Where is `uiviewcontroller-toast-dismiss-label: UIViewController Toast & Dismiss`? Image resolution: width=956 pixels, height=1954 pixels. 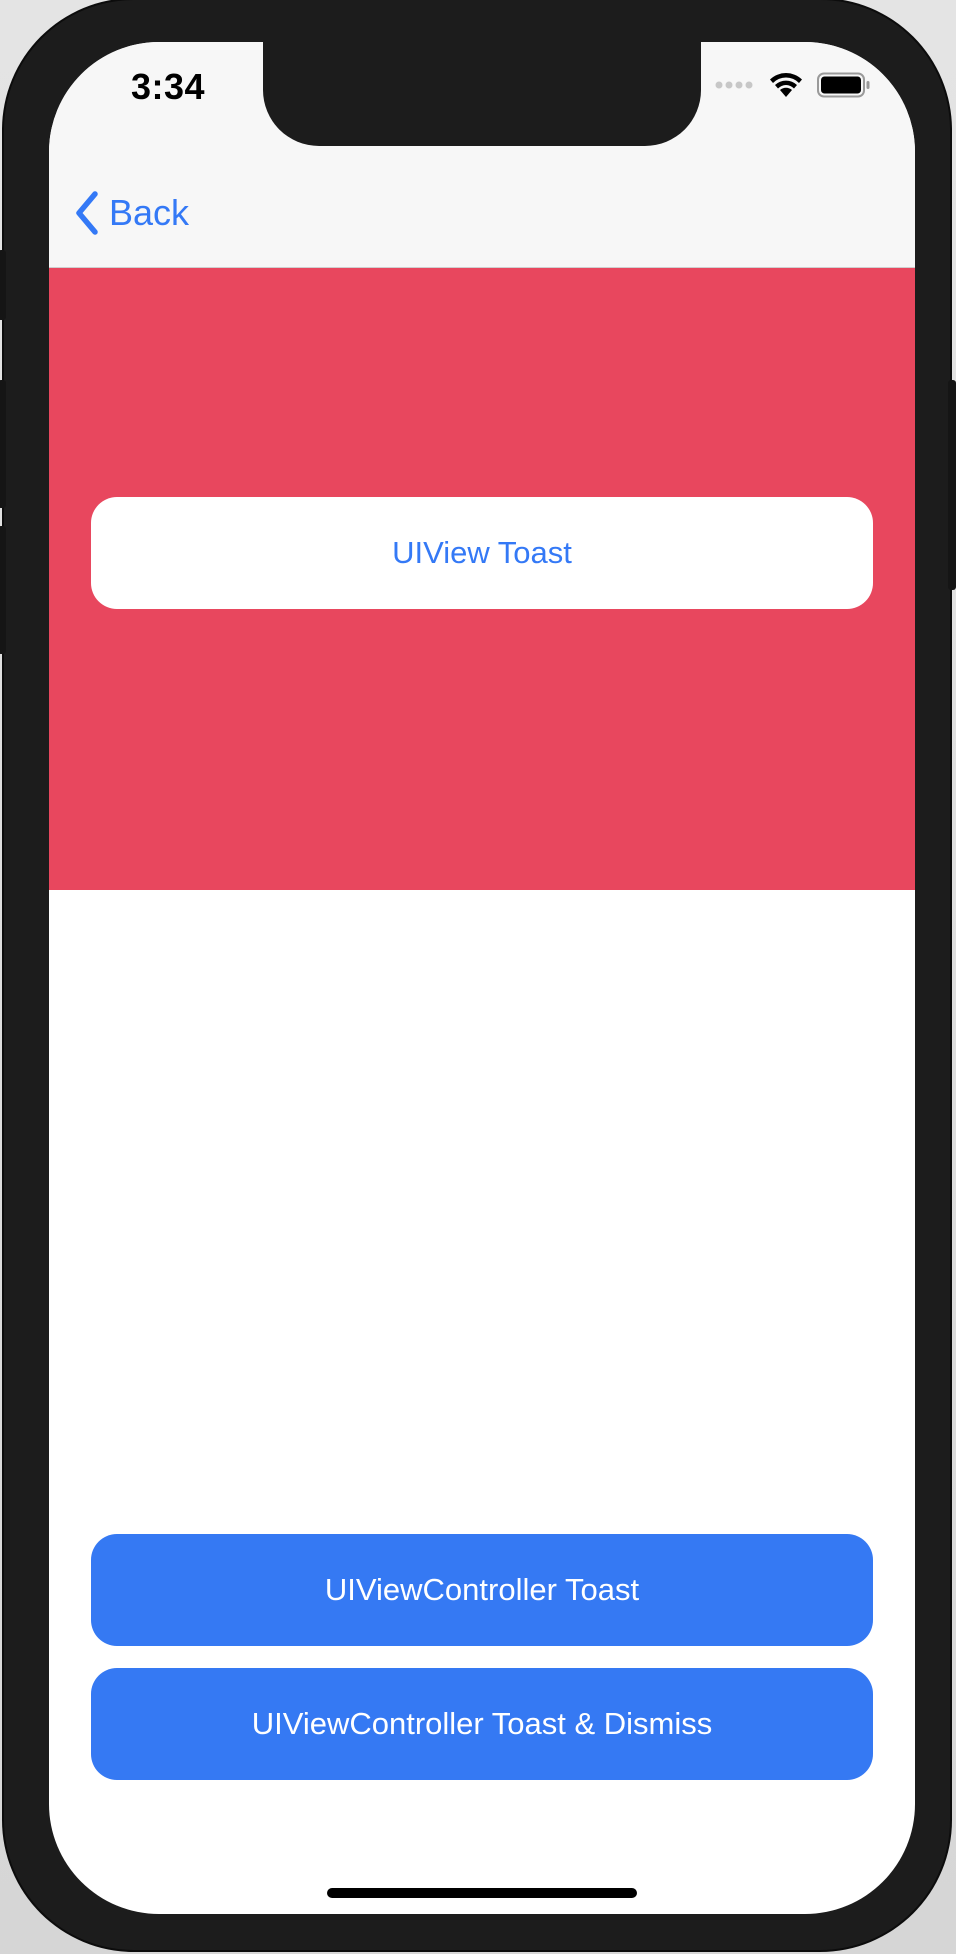 uiviewcontroller-toast-dismiss-label: UIViewController Toast & Dismiss is located at coordinates (482, 1723).